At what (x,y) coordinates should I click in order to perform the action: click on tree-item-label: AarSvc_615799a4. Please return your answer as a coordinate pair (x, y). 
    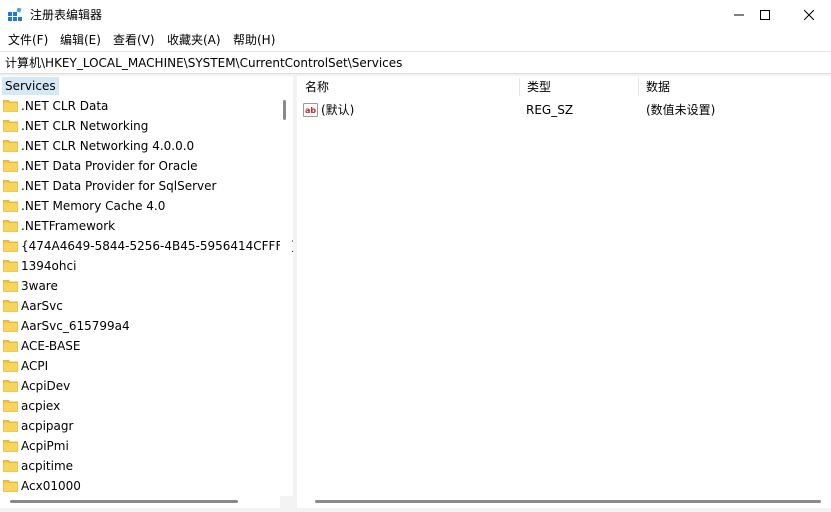
    Looking at the image, I should click on (75, 326).